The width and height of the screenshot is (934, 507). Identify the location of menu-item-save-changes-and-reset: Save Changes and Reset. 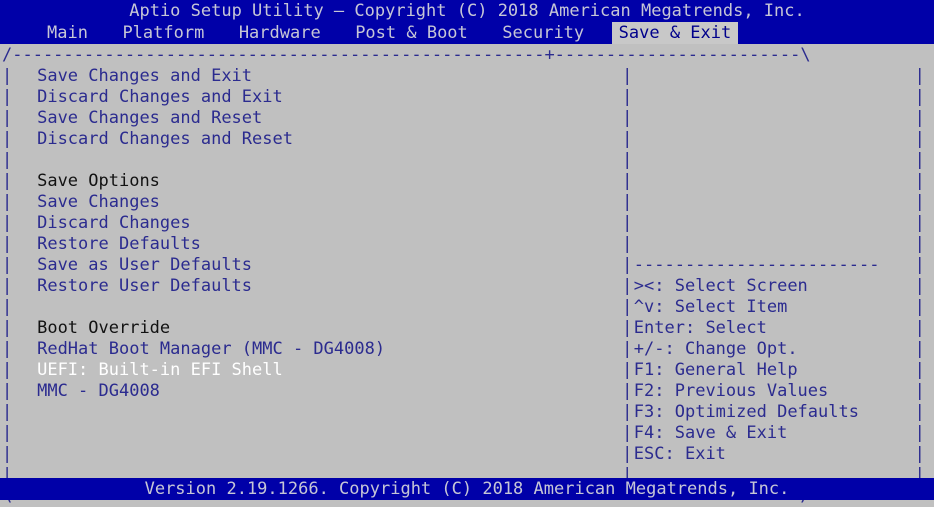
(149, 118).